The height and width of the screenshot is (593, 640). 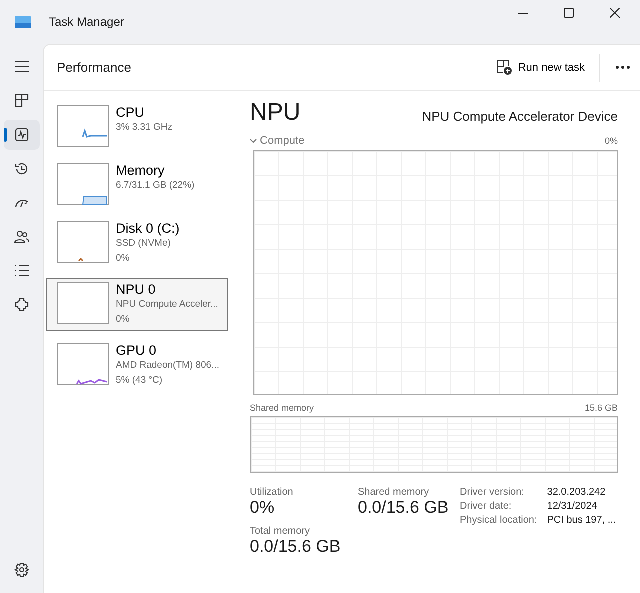 I want to click on services-icon, so click(x=22, y=305).